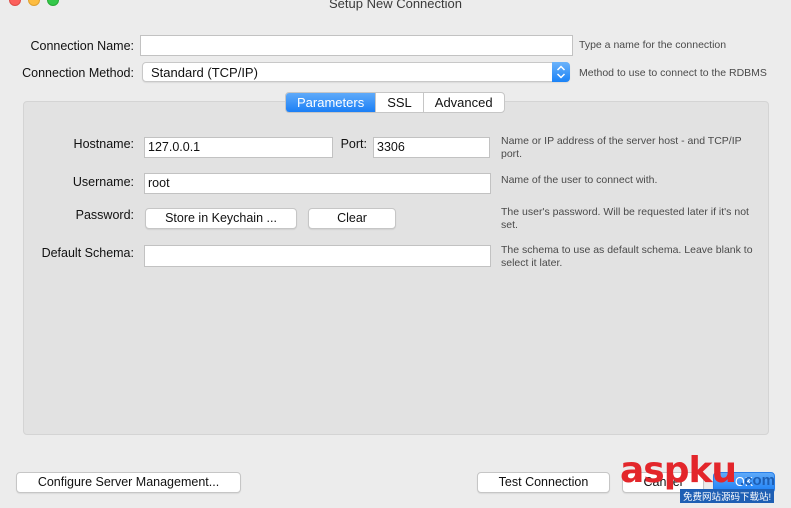  What do you see at coordinates (579, 180) in the screenshot?
I see `username-hint: Name of the user to connect with.` at bounding box center [579, 180].